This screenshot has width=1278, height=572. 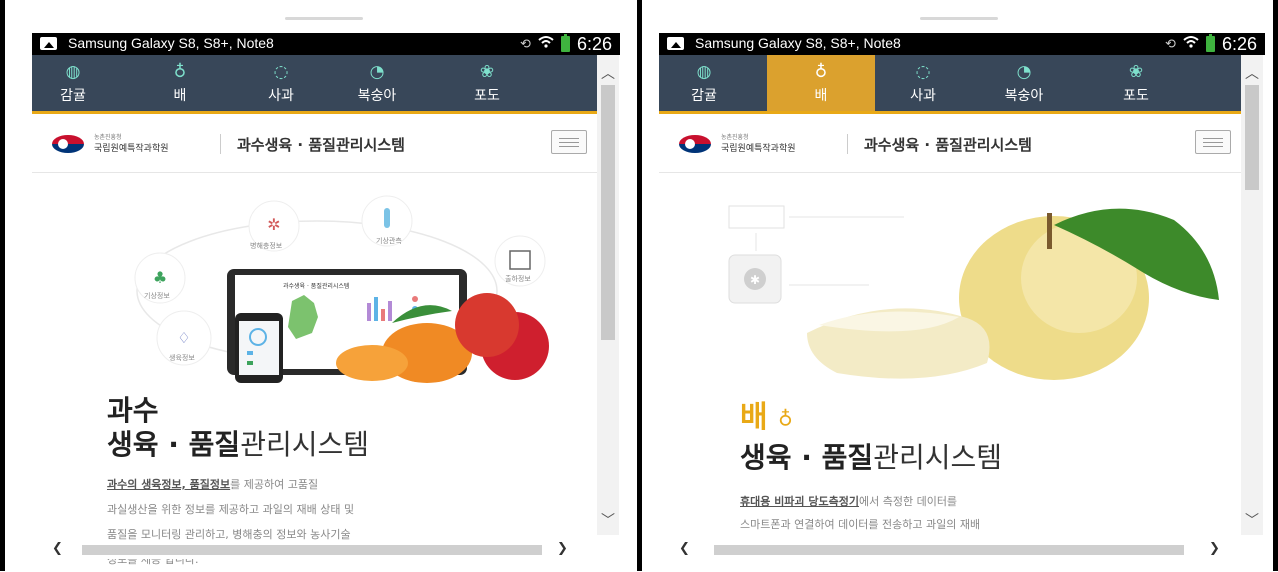 I want to click on headline-rest: 관리시스템, so click(x=937, y=457).